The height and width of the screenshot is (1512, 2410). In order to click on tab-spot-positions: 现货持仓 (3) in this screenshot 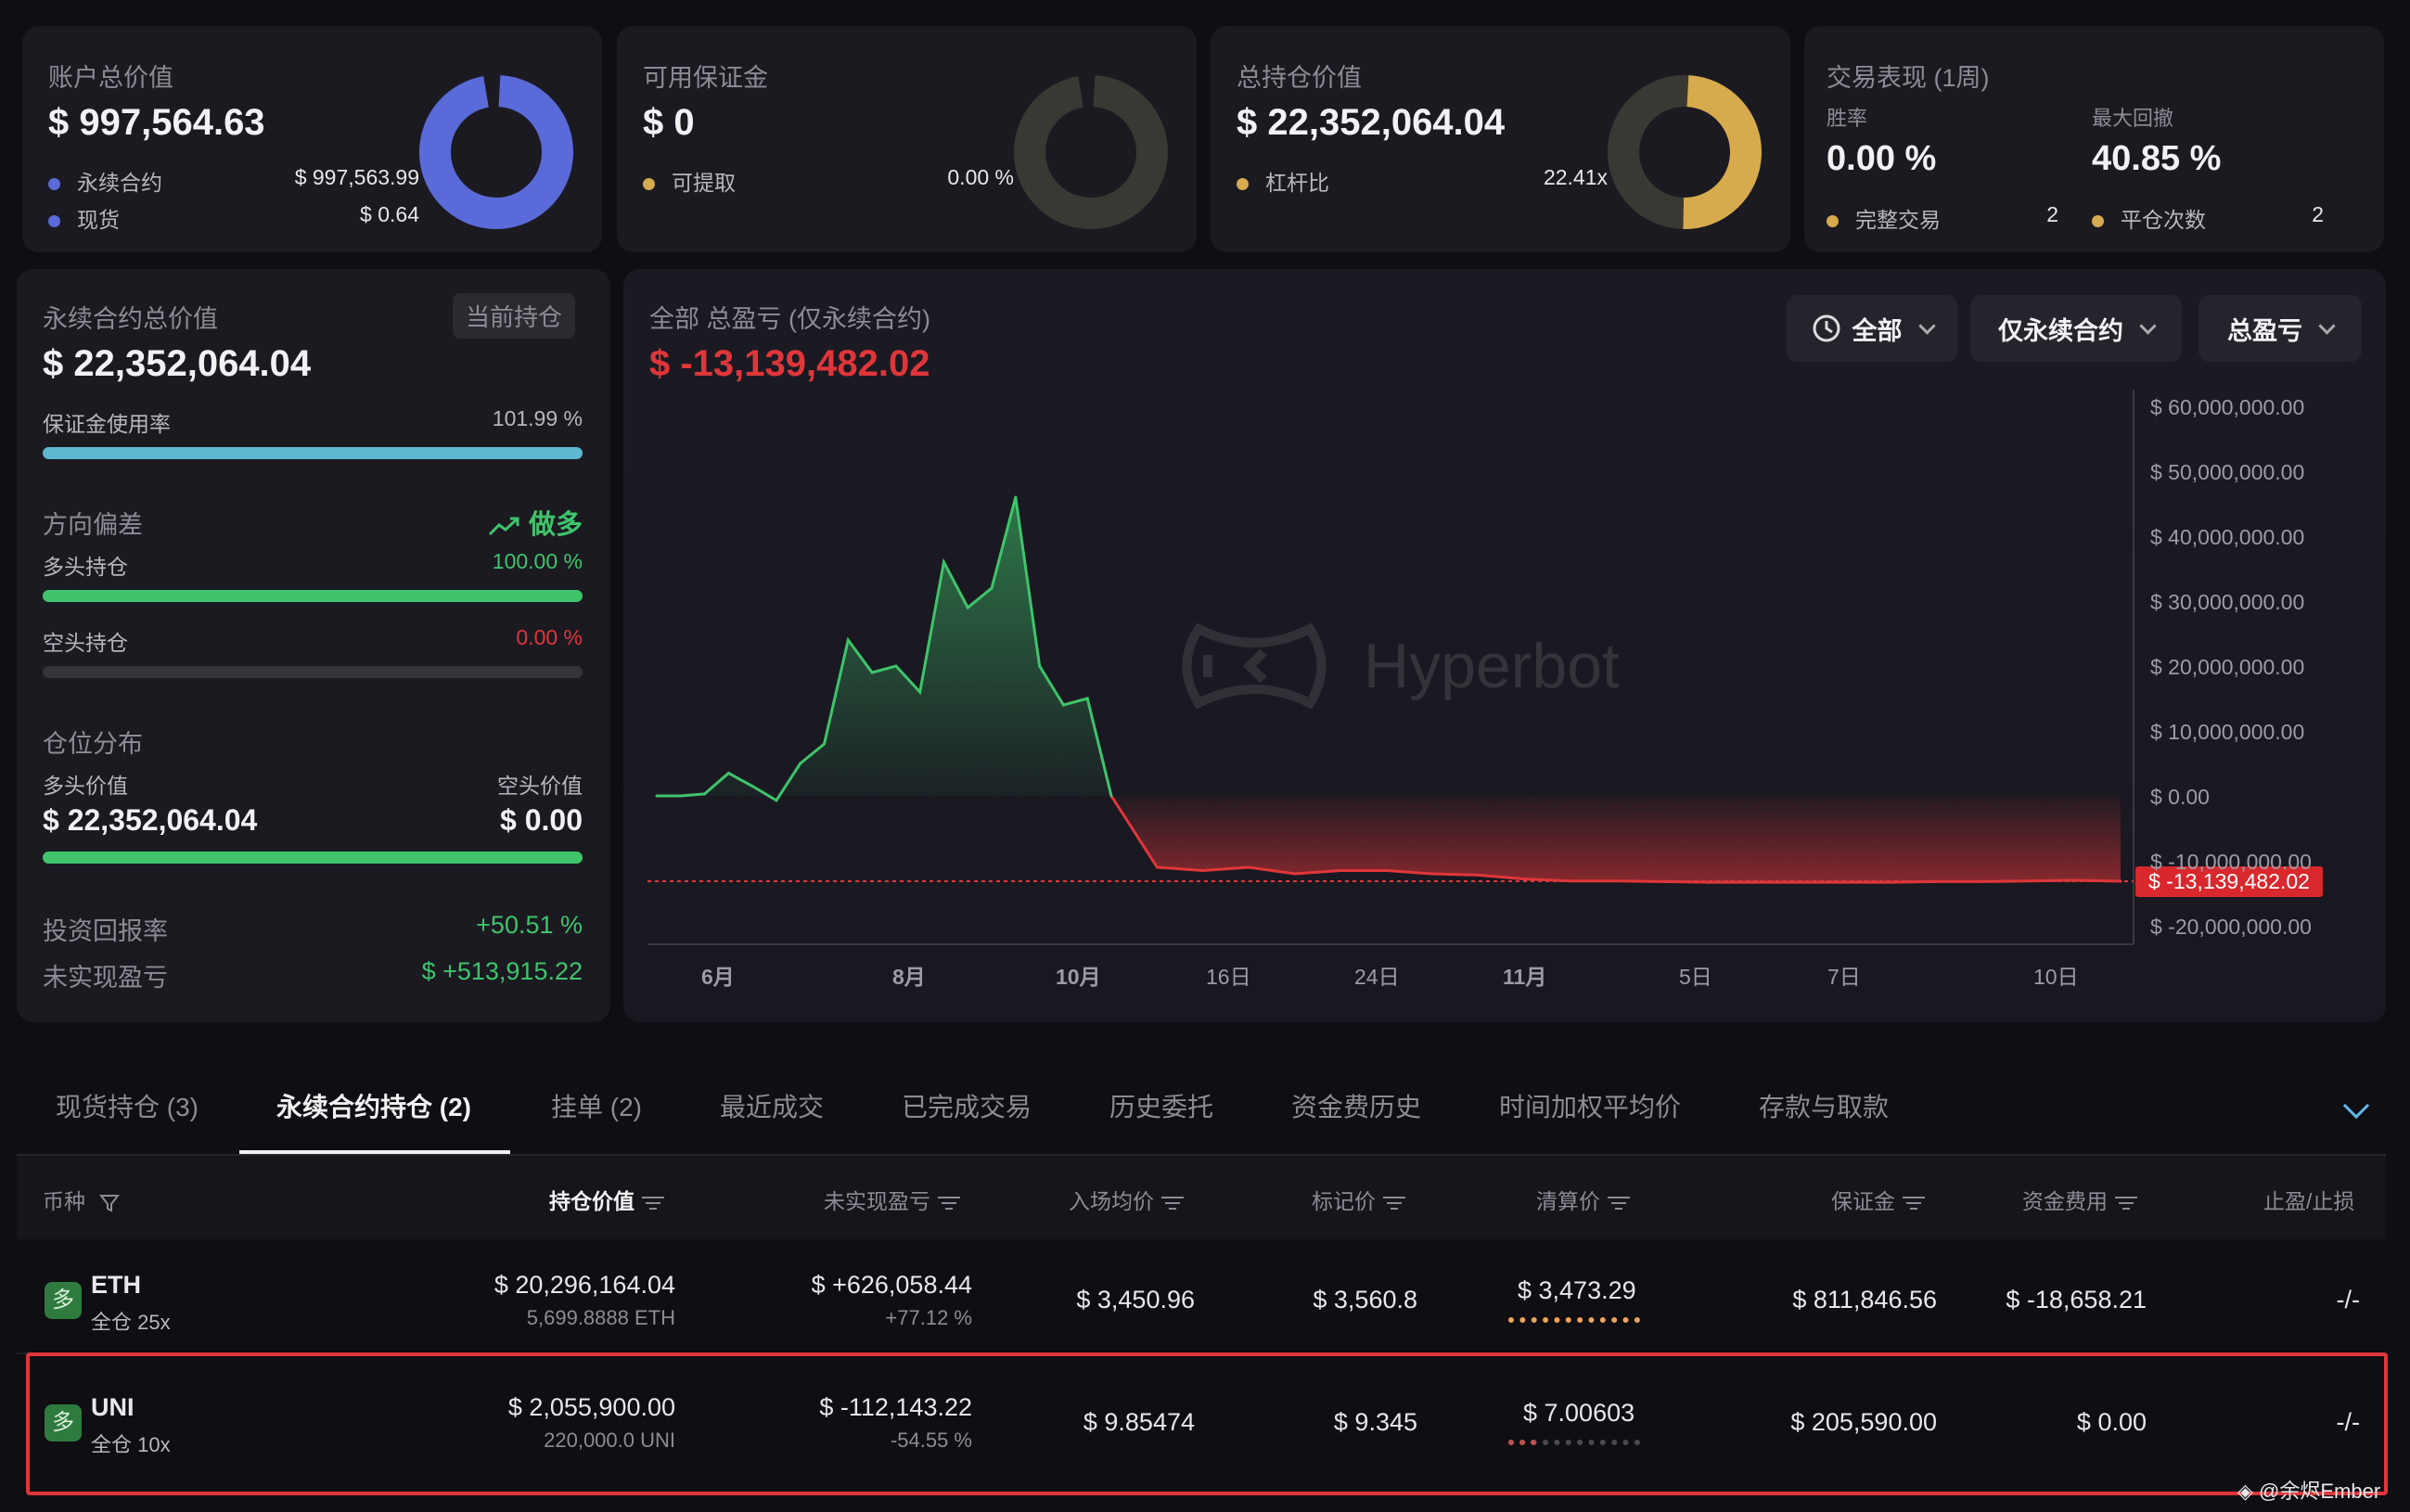, I will do `click(127, 1105)`.